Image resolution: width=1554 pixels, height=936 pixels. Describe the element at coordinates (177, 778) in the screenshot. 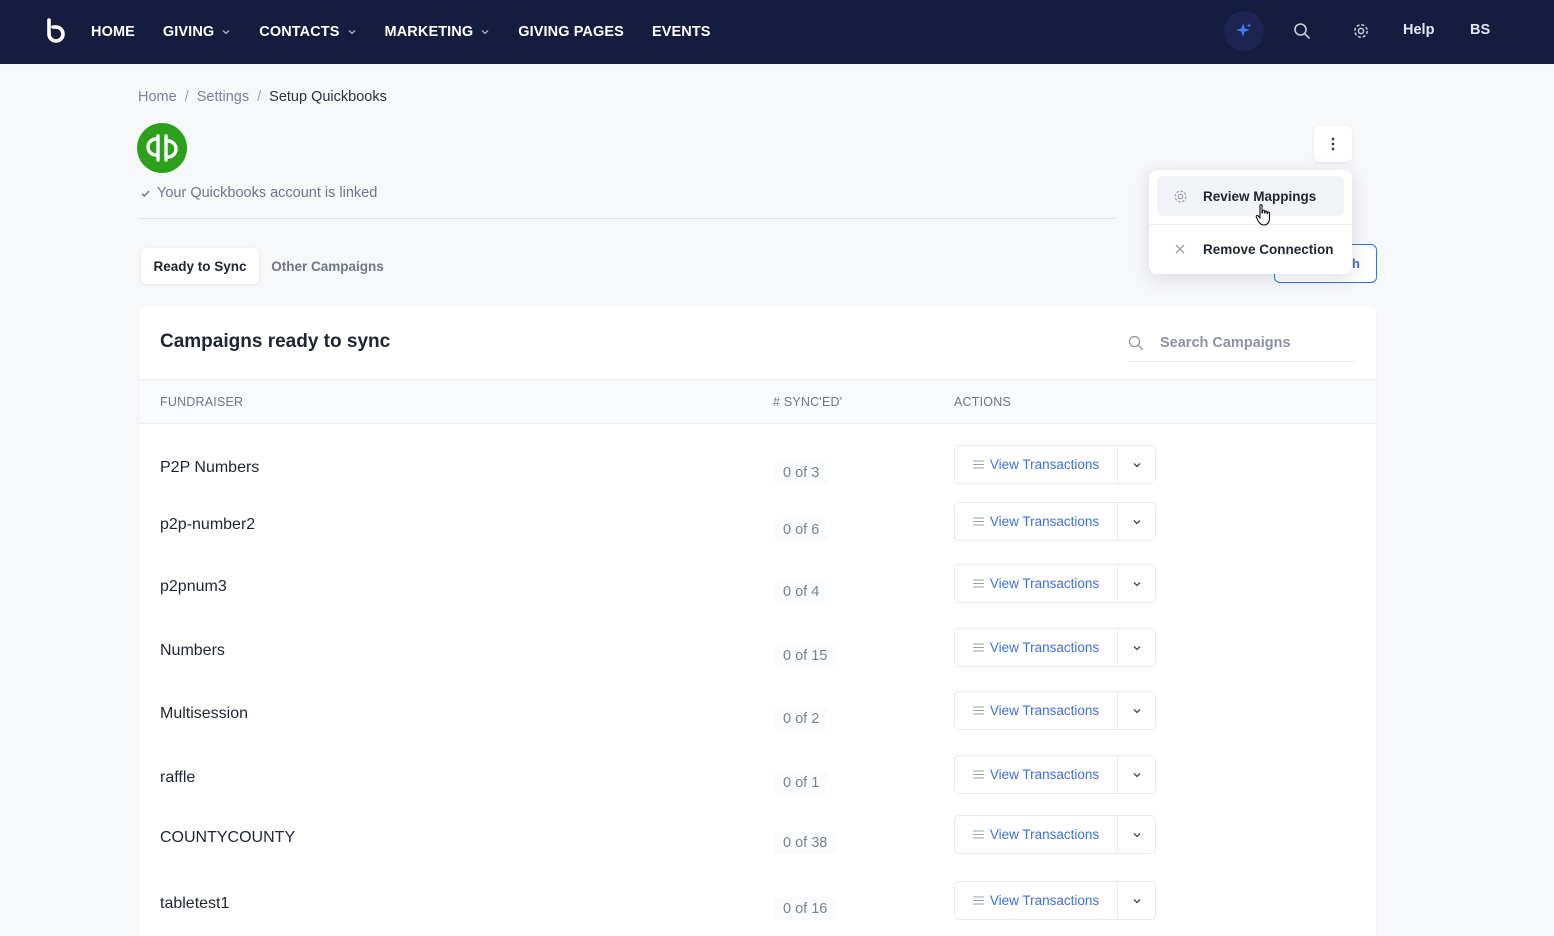

I see `fundraiser-name: raffle` at that location.